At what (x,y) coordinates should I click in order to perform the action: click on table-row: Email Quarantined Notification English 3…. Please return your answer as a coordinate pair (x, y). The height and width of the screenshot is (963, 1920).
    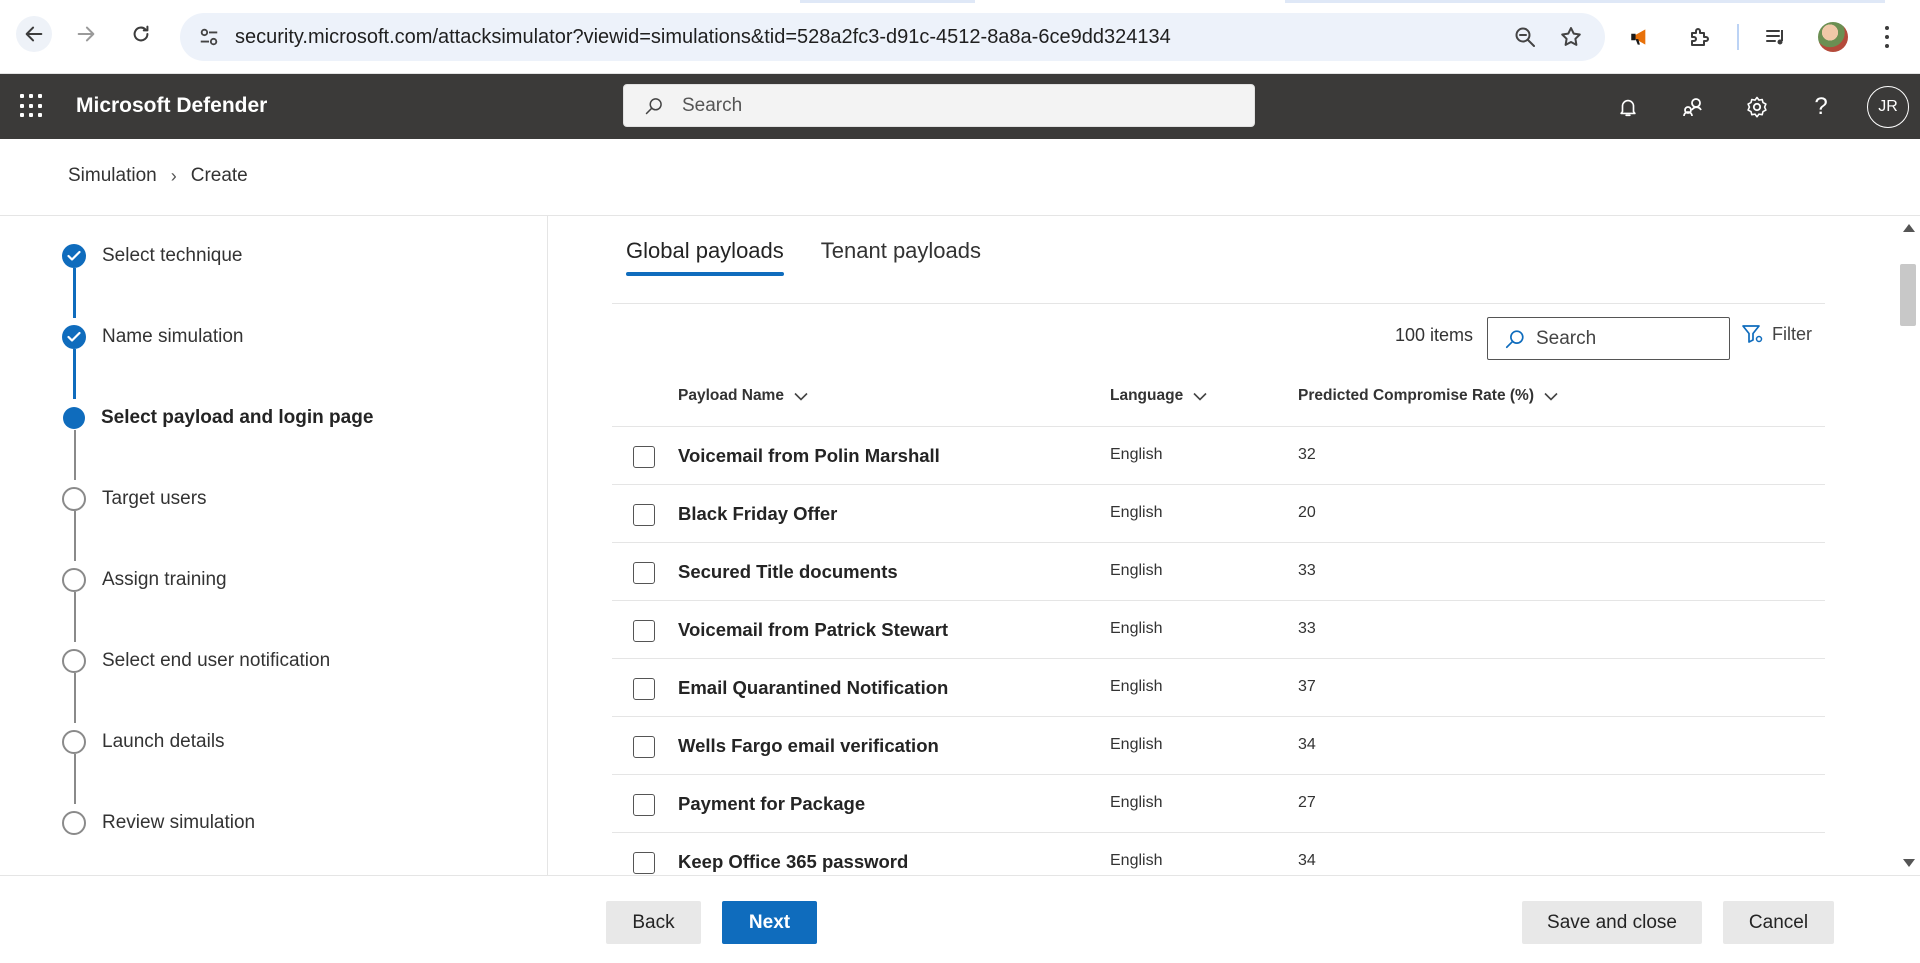
    Looking at the image, I should click on (1218, 687).